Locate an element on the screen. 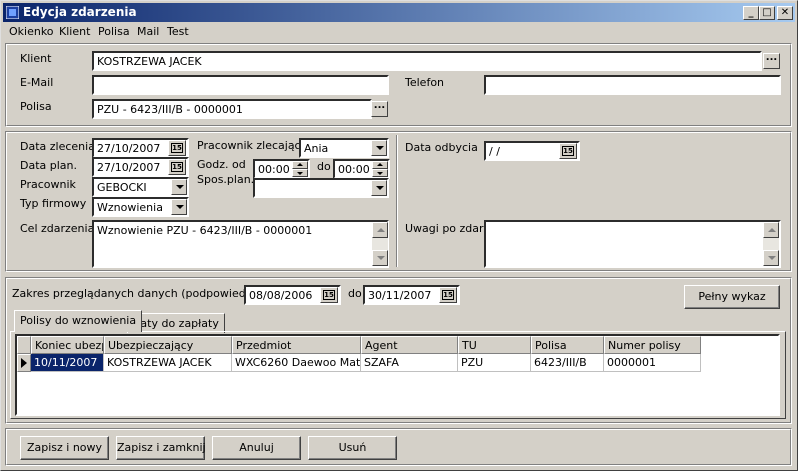 This screenshot has width=798, height=471. godz-do-spinner is located at coordinates (380, 169).